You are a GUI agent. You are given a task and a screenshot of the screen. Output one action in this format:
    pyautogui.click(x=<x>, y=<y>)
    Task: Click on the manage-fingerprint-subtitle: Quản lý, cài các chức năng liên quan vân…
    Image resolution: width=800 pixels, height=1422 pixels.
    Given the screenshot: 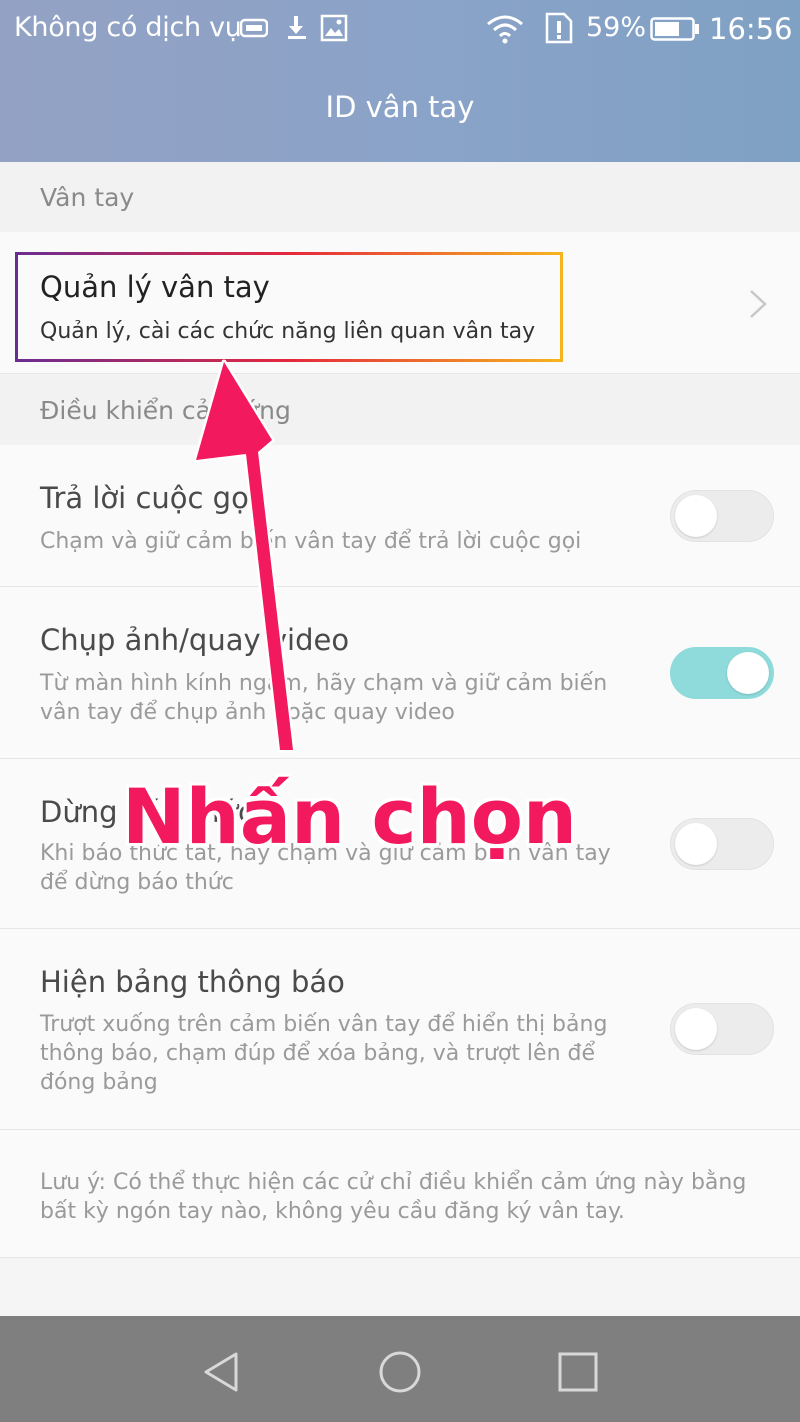 What is the action you would take?
    pyautogui.click(x=288, y=331)
    